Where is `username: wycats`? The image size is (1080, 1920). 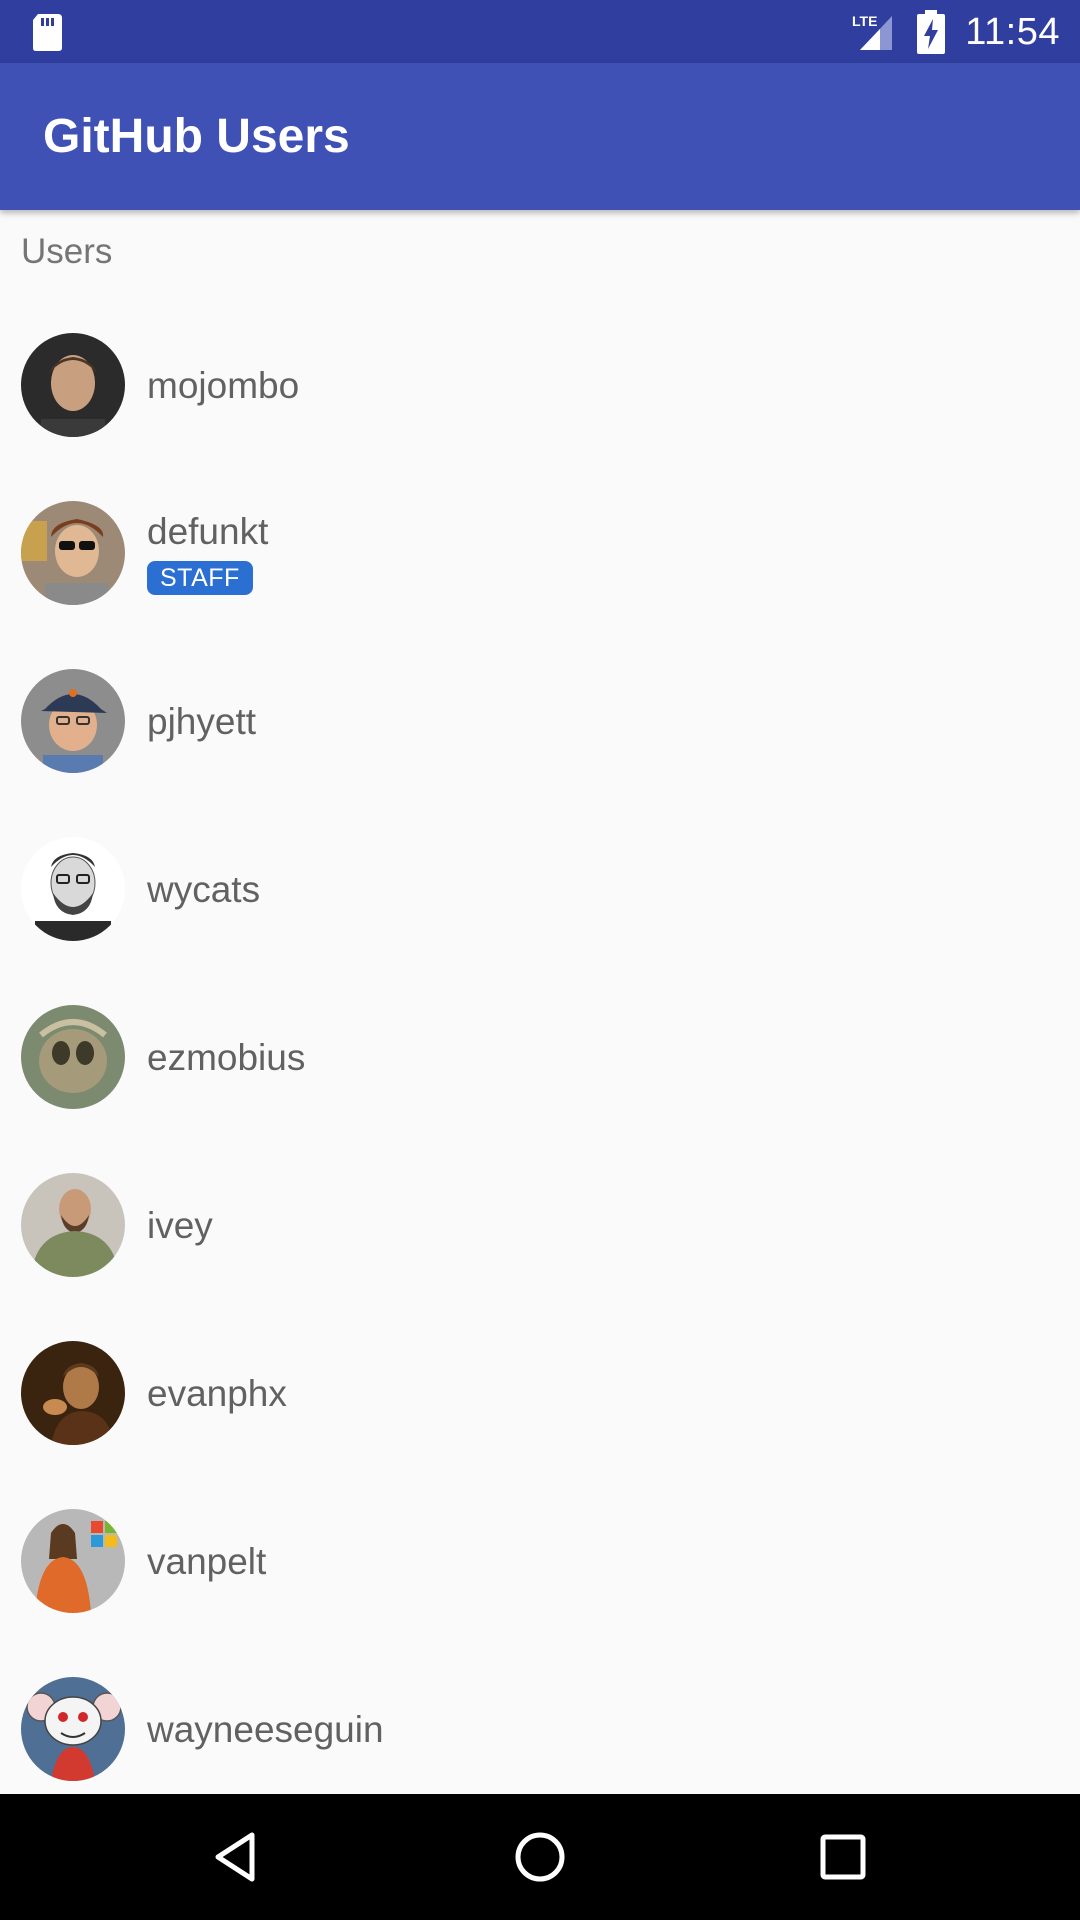 username: wycats is located at coordinates (204, 889).